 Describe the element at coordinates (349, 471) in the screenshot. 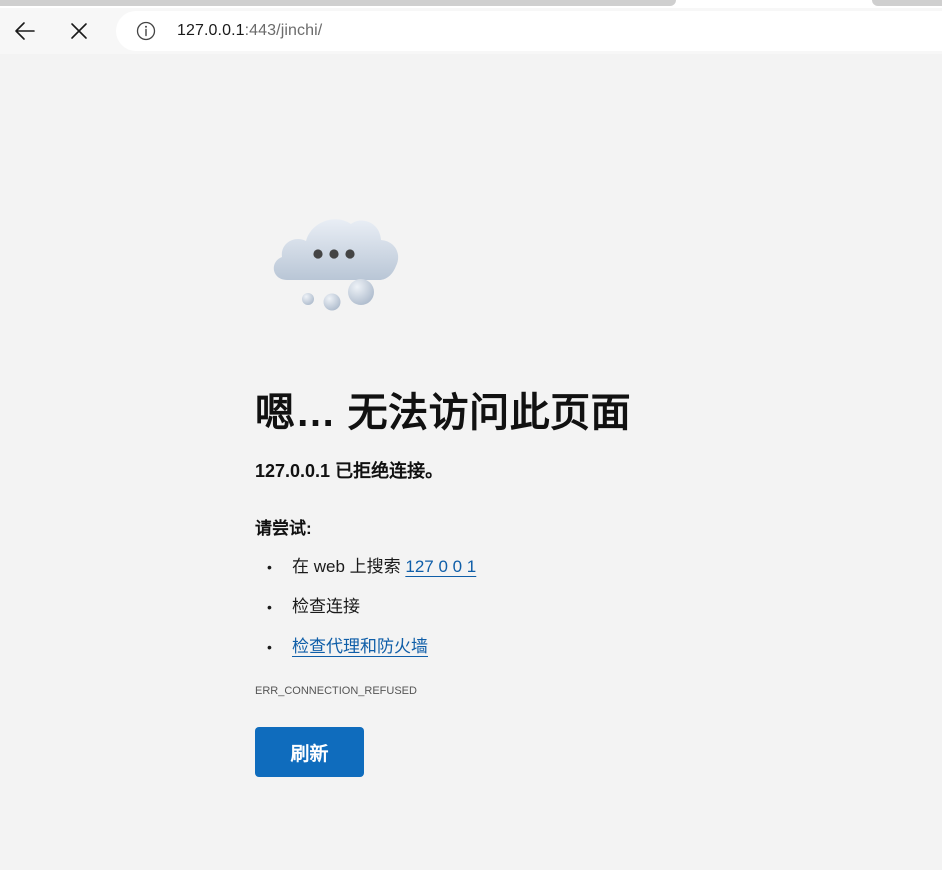

I see `error-subtitle: 127.0.0.1 已拒绝连接。` at that location.